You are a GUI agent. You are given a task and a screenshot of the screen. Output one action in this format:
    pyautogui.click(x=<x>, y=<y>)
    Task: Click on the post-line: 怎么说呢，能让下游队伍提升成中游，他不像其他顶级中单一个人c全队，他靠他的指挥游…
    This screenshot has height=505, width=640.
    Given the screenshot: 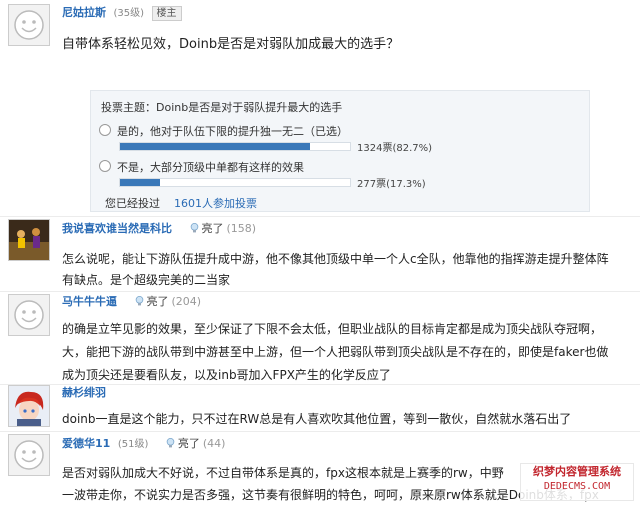 What is the action you would take?
    pyautogui.click(x=335, y=259)
    